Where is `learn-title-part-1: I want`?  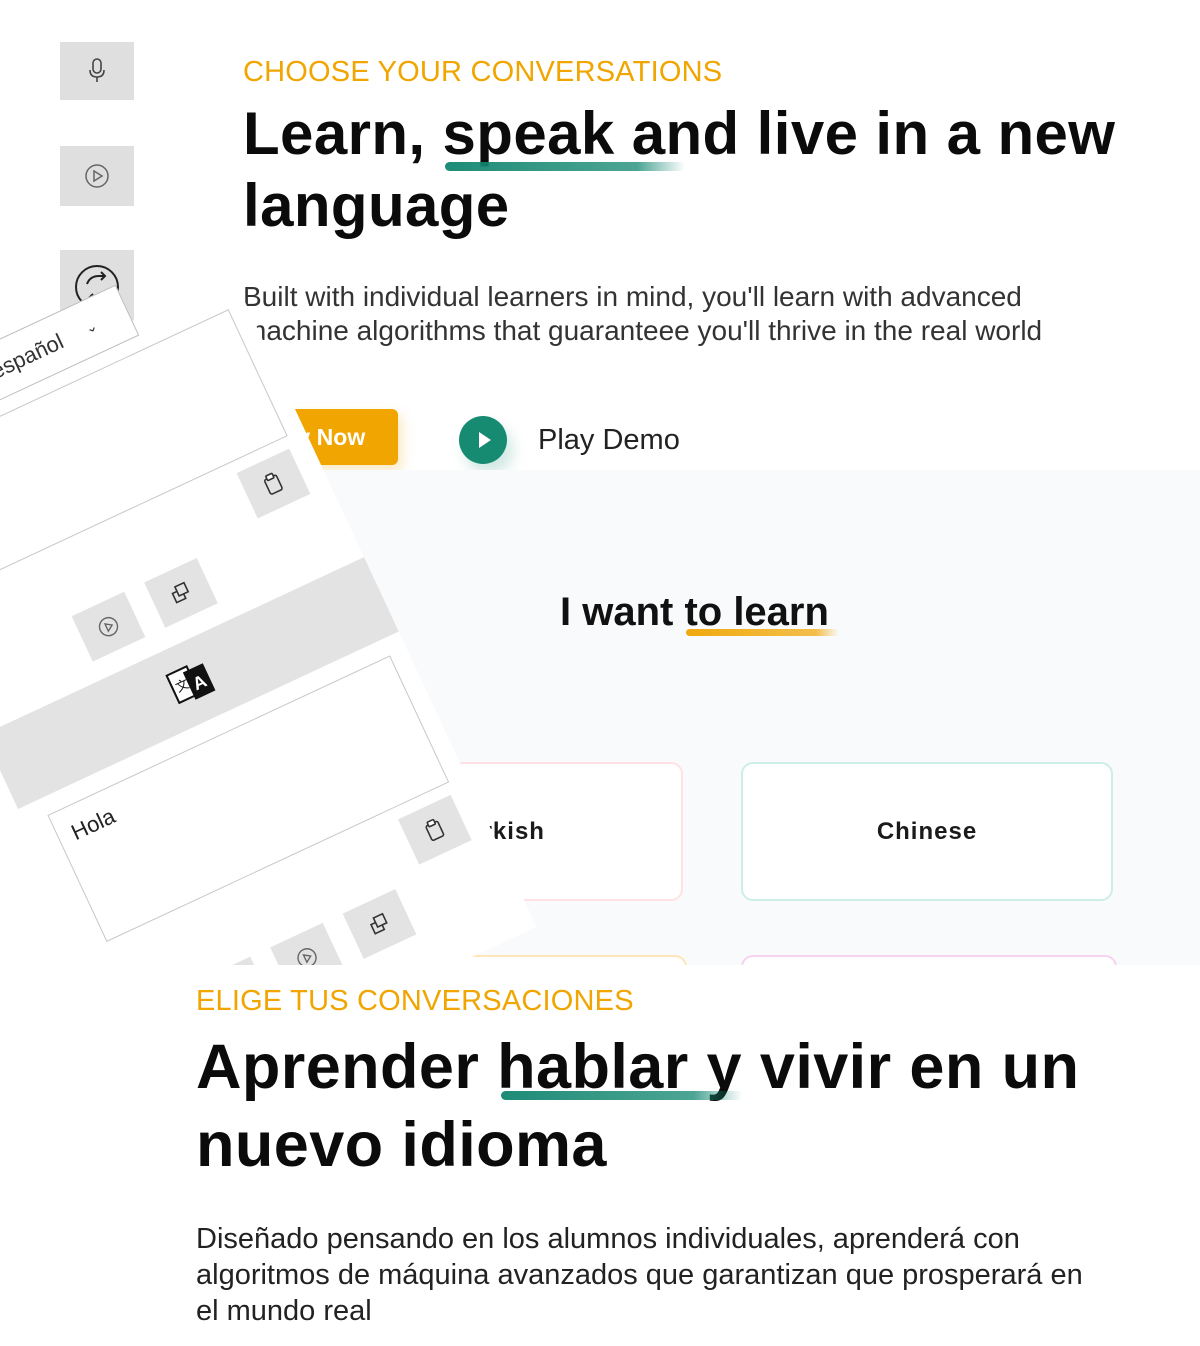 learn-title-part-1: I want is located at coordinates (622, 612).